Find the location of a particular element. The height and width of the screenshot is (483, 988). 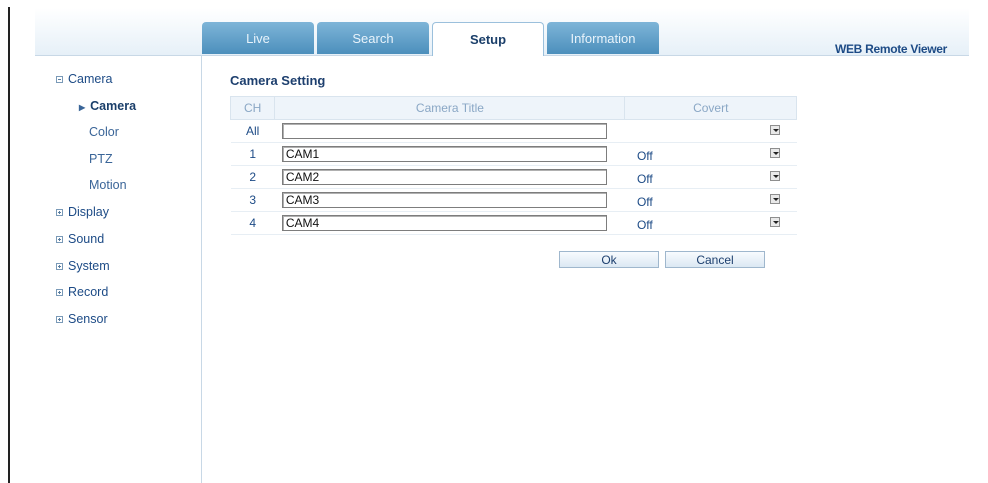

tab-search: Search is located at coordinates (373, 38).